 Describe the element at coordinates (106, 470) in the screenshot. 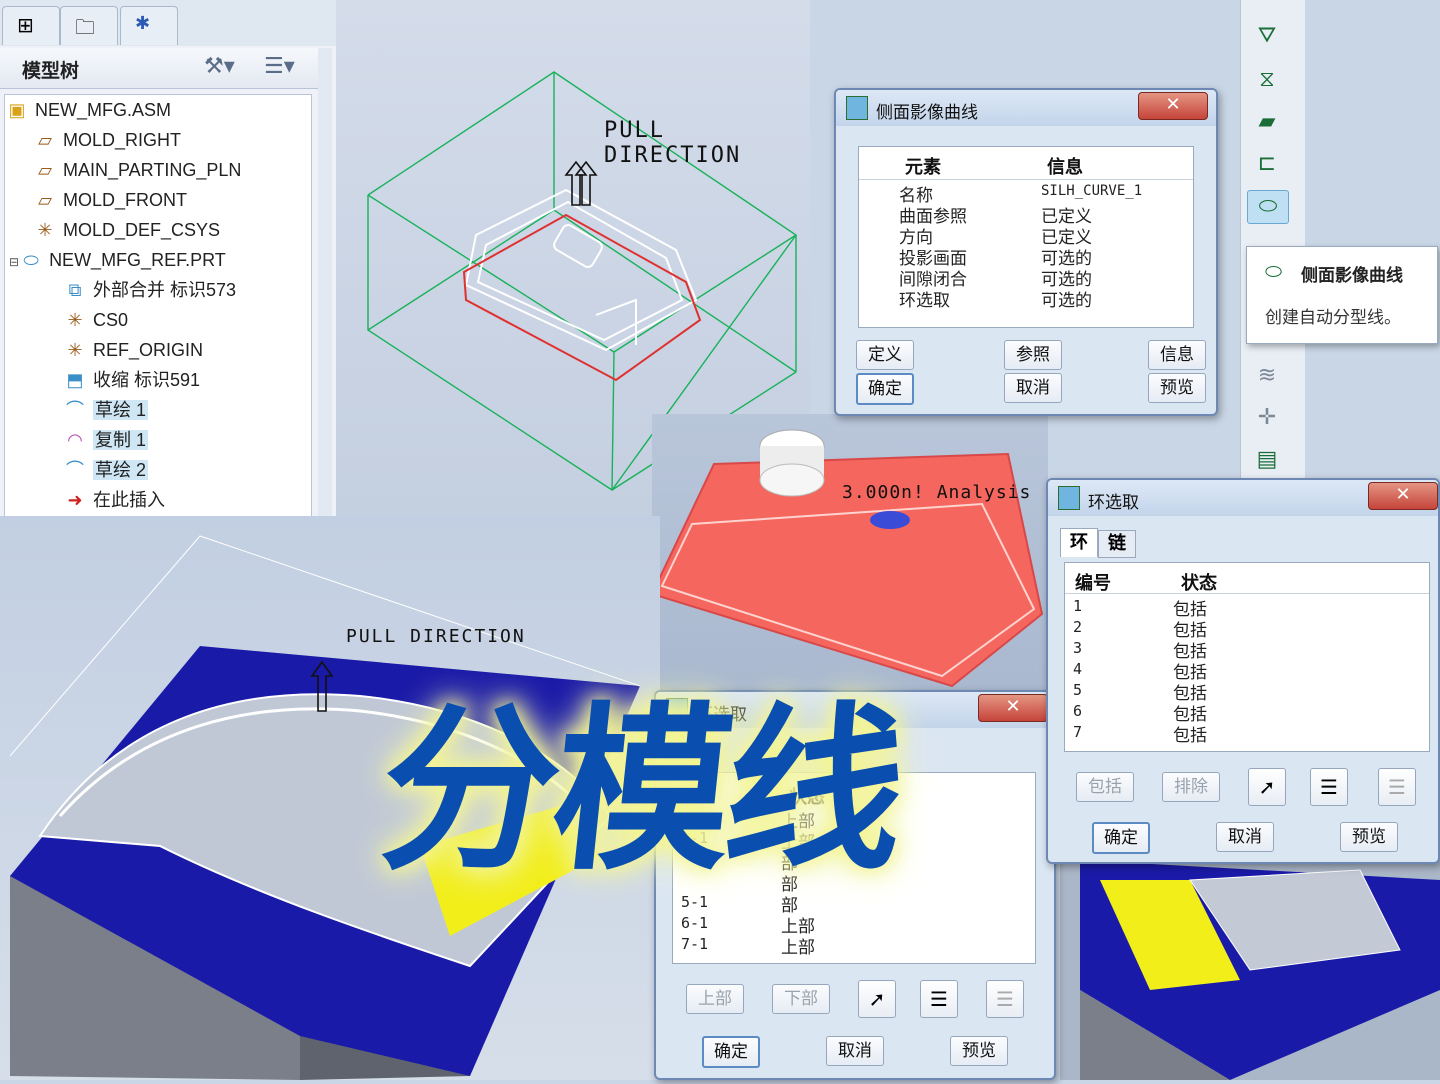

I see `tree-item: ⌒ 草绘 2` at that location.